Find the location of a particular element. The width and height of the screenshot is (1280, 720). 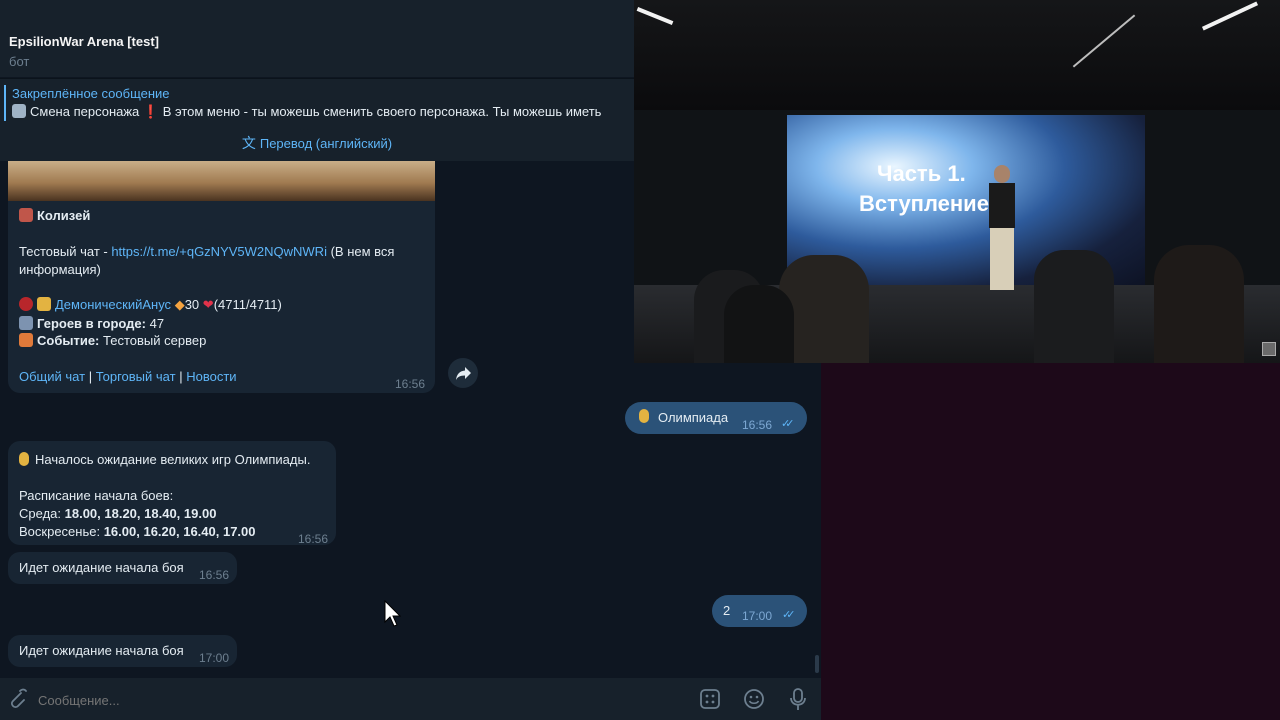

translate-icon: 文 is located at coordinates (248, 143).